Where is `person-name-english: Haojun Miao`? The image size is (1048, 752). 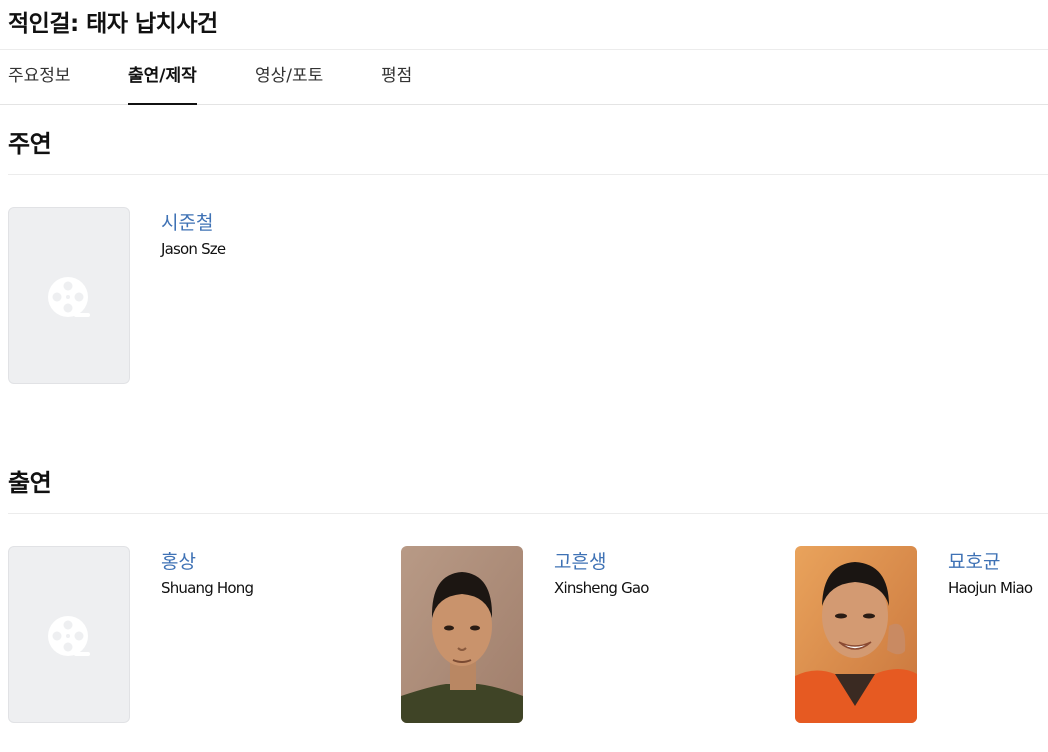
person-name-english: Haojun Miao is located at coordinates (990, 588).